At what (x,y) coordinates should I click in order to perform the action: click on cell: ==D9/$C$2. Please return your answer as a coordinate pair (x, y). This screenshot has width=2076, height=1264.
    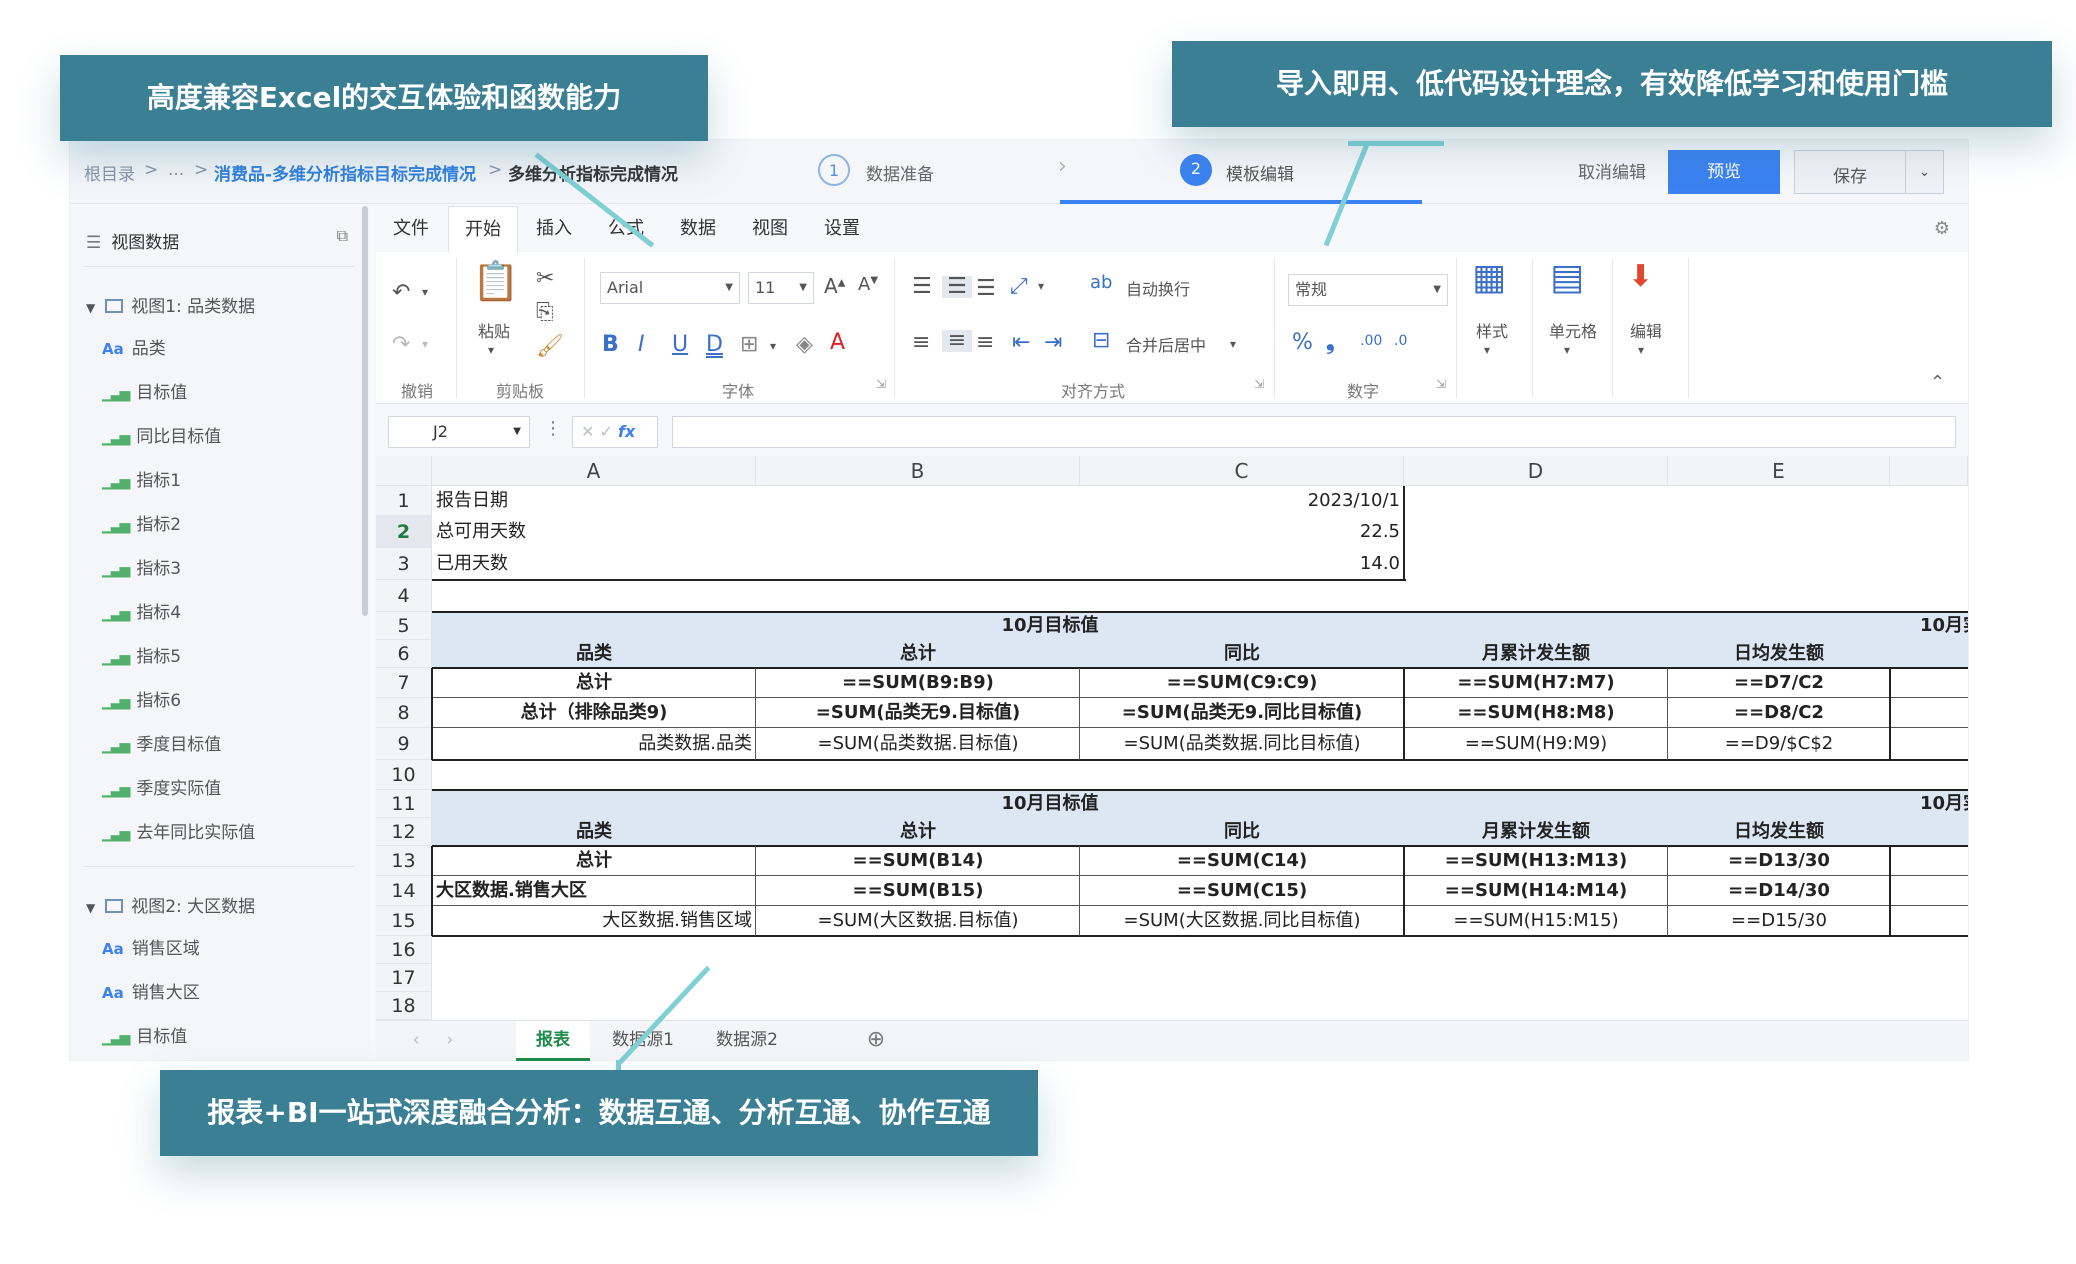
    Looking at the image, I should click on (1779, 744).